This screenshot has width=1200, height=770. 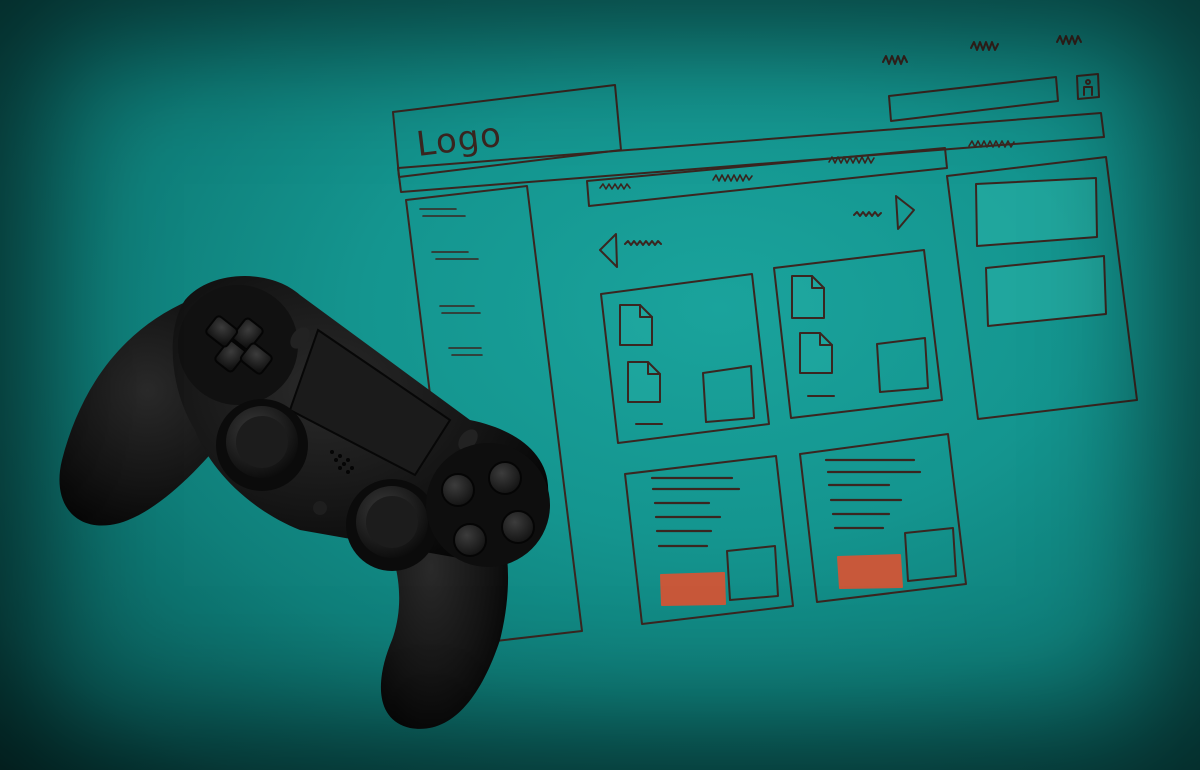 What do you see at coordinates (392, 525) in the screenshot?
I see `right-analog-stick` at bounding box center [392, 525].